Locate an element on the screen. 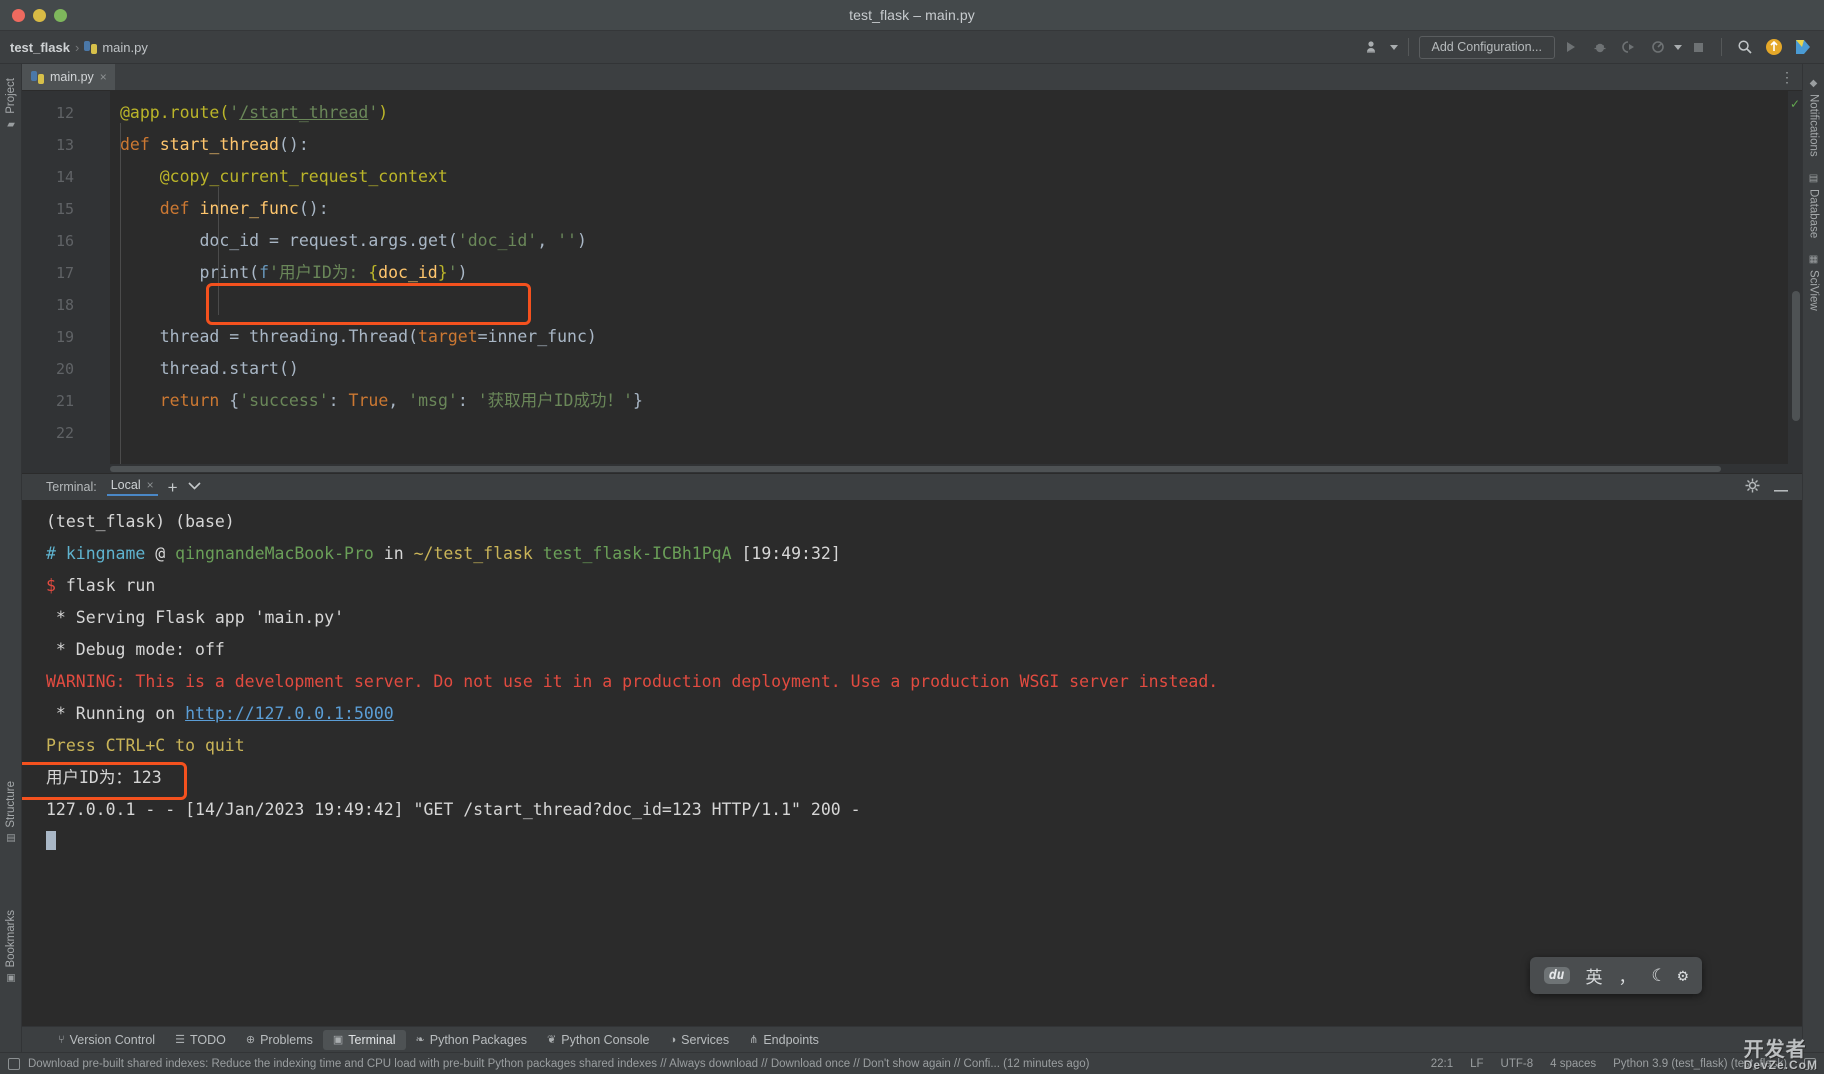  breadcrumb-project: test_flask is located at coordinates (40, 47).